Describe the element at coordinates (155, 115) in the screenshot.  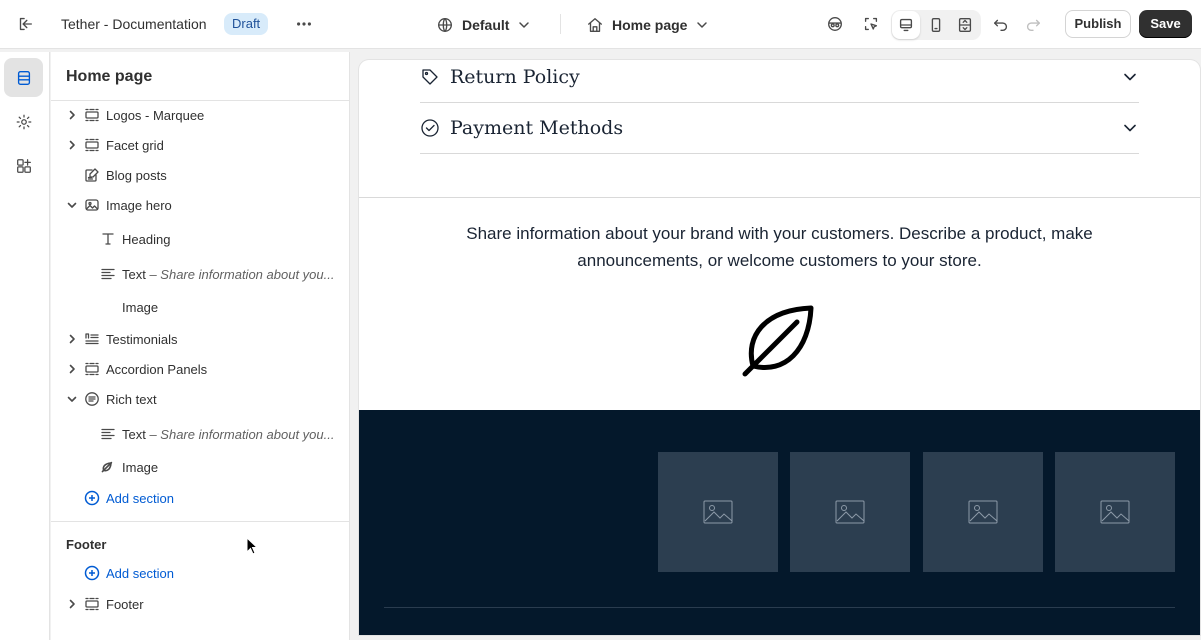
I see `sidebar-item-label: Logos - Marquee` at that location.